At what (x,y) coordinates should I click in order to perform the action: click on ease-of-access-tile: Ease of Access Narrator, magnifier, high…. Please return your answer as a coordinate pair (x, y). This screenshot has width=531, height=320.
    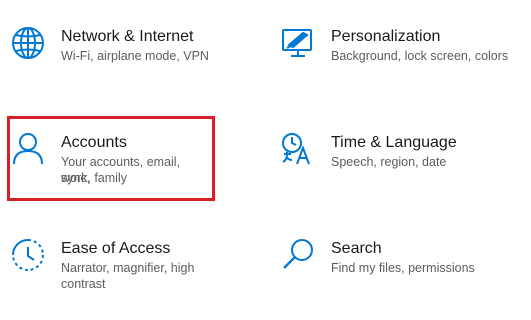
    Looking at the image, I should click on (126, 268).